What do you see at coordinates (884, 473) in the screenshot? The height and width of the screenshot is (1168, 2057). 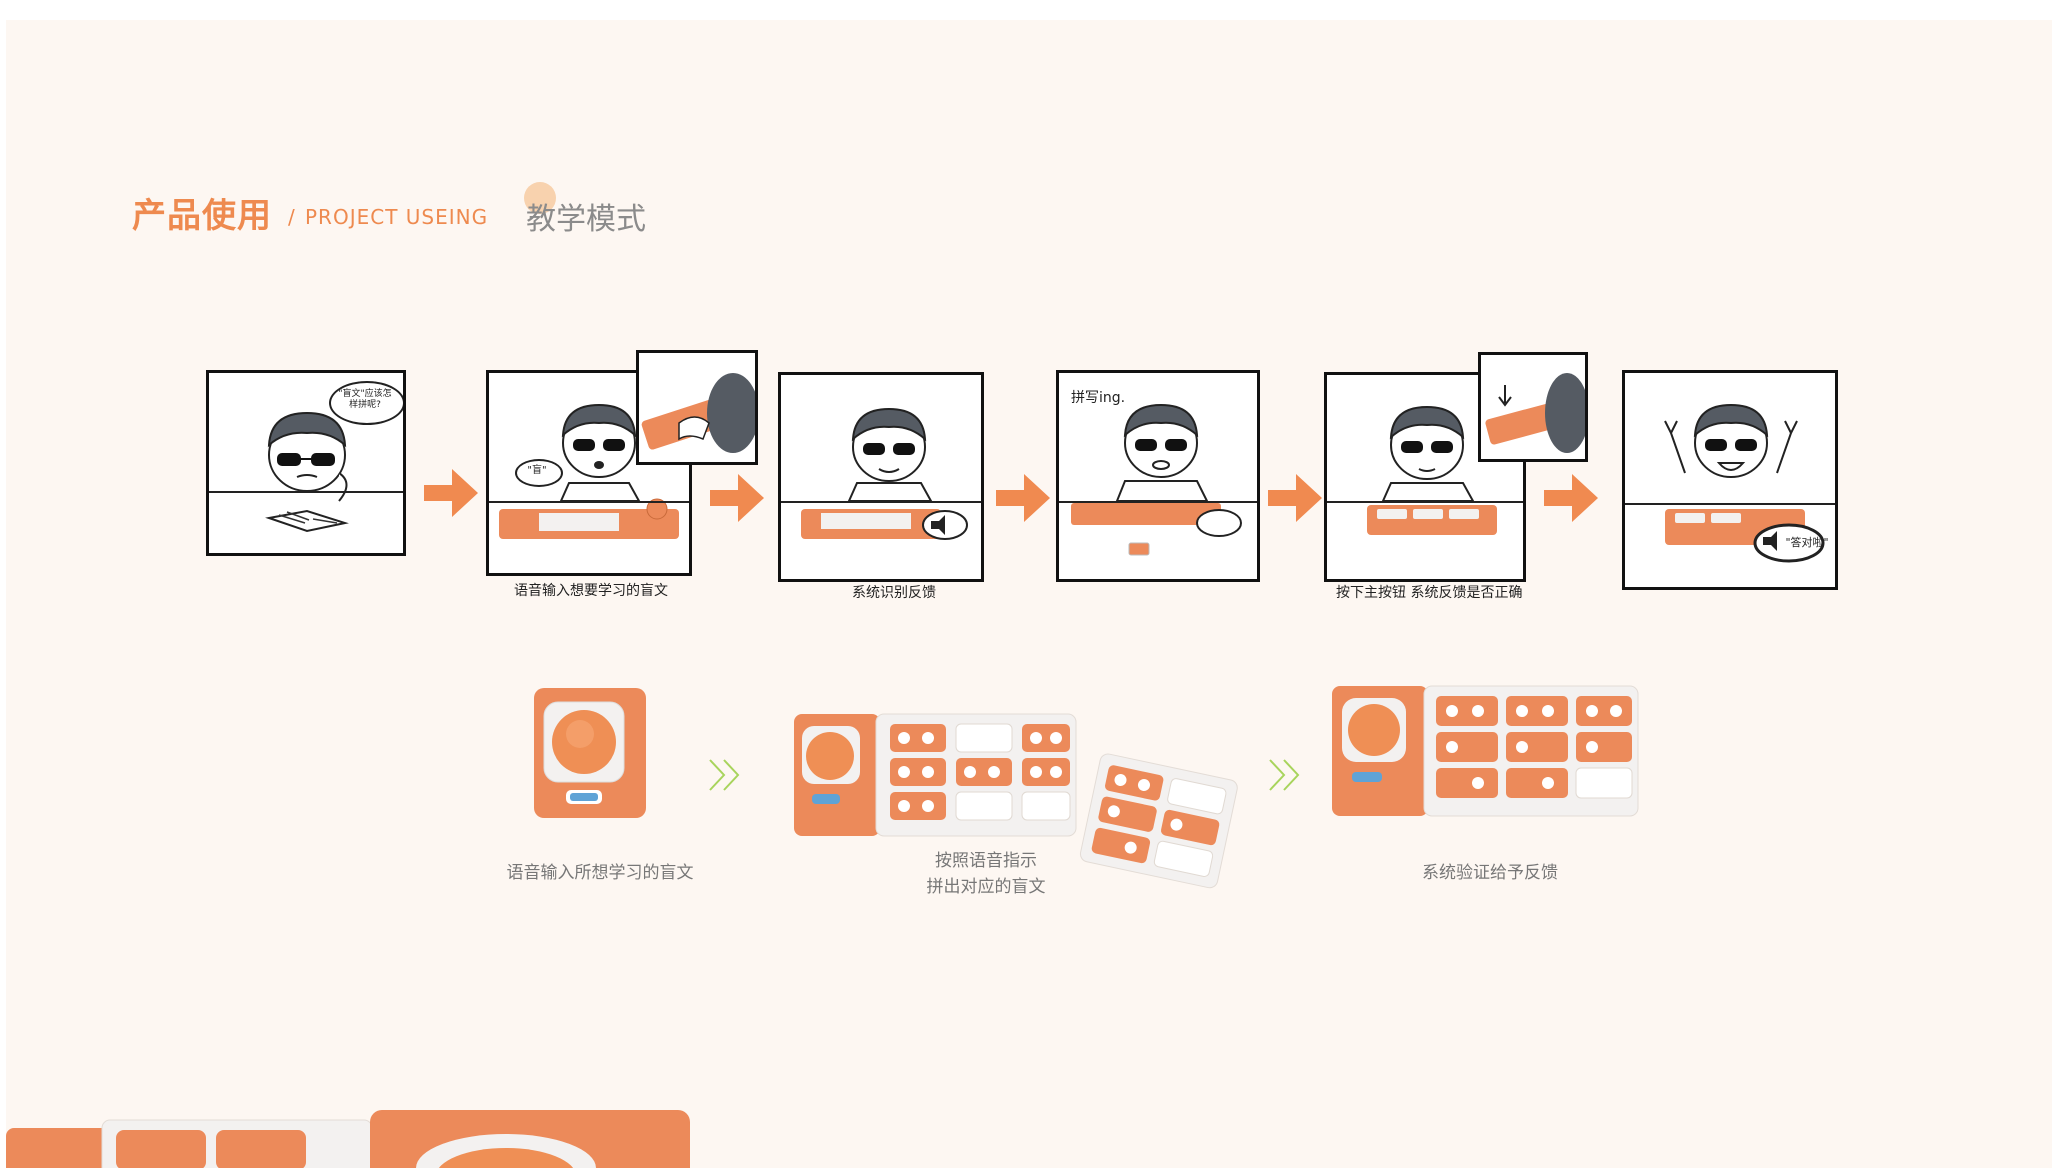 I see `boy-listening-illustration` at bounding box center [884, 473].